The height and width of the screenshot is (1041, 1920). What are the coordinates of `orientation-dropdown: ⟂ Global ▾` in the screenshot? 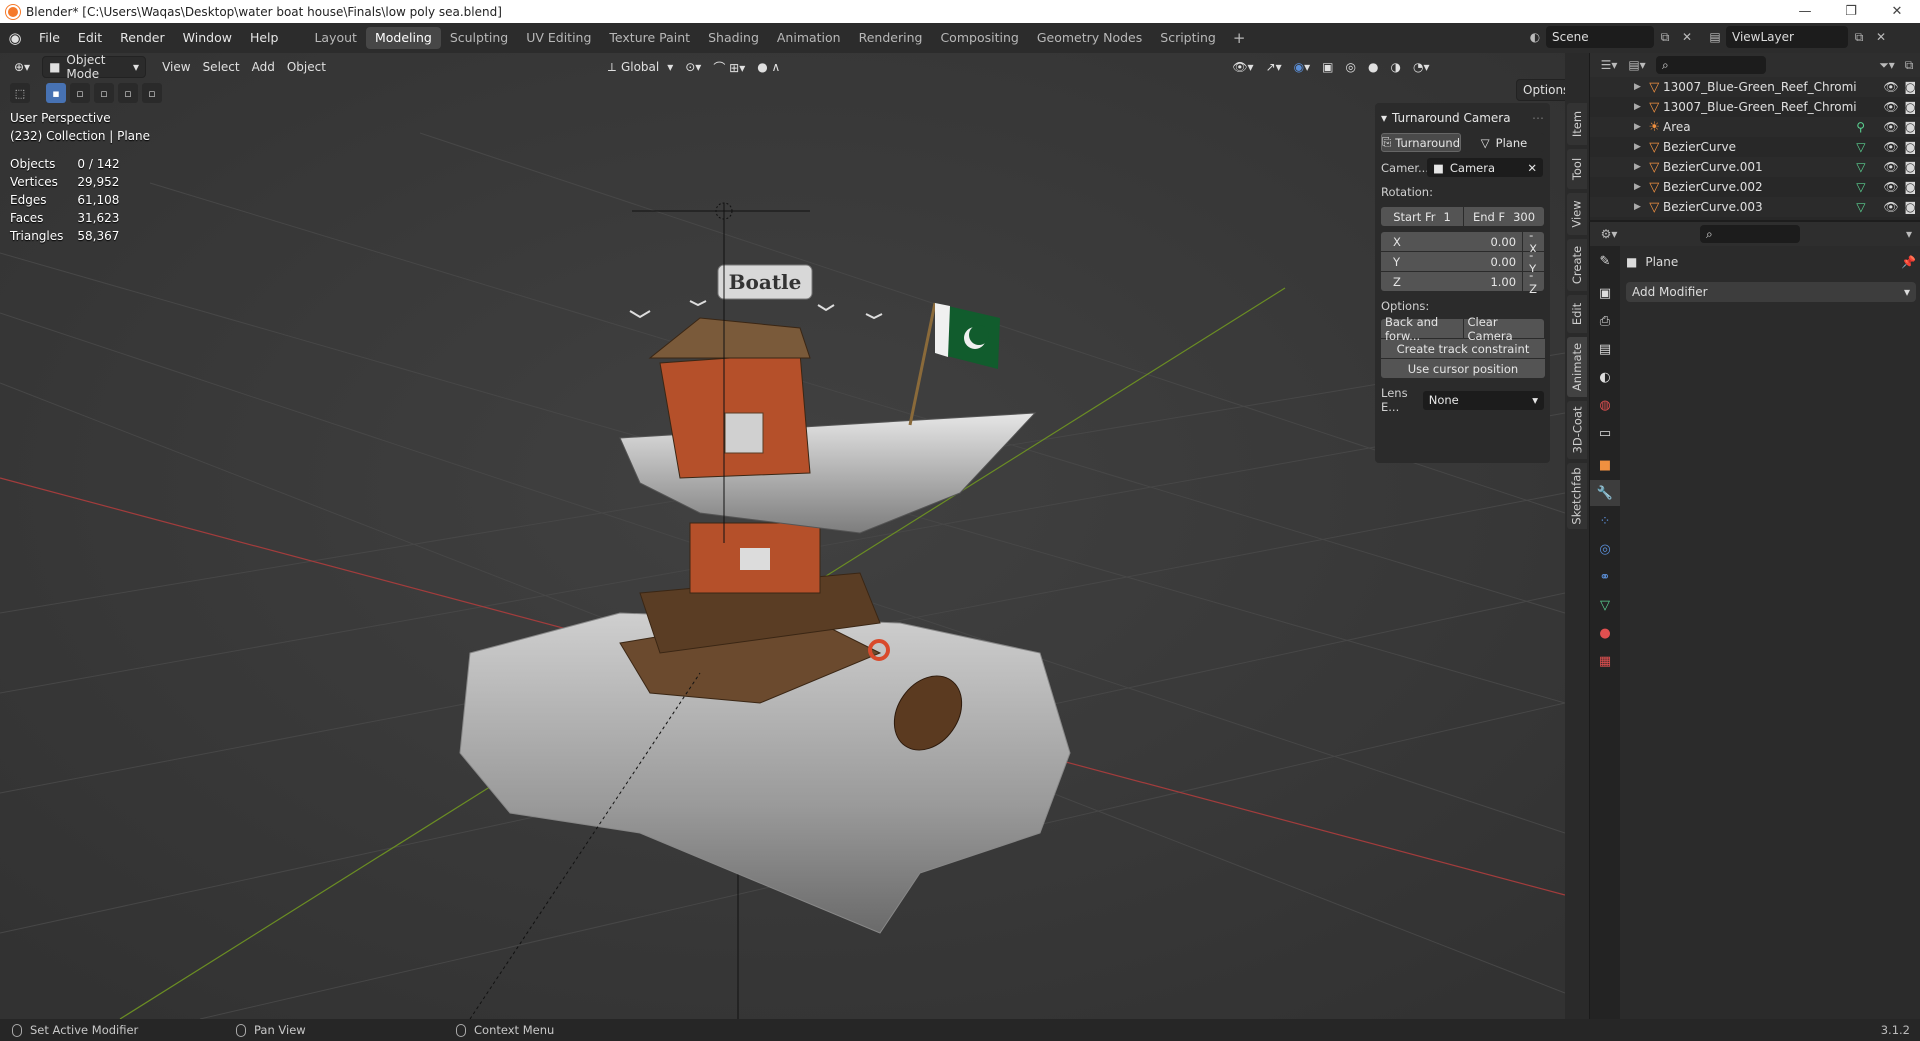 It's located at (640, 67).